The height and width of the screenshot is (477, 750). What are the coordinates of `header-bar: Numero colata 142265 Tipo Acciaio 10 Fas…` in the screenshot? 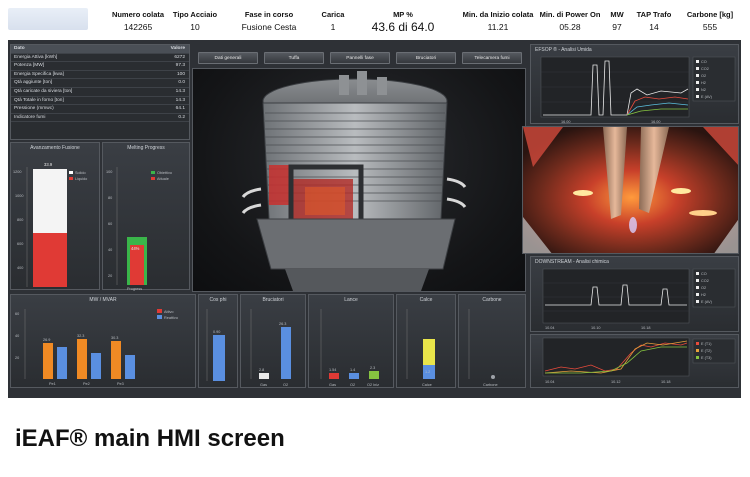 It's located at (375, 20).